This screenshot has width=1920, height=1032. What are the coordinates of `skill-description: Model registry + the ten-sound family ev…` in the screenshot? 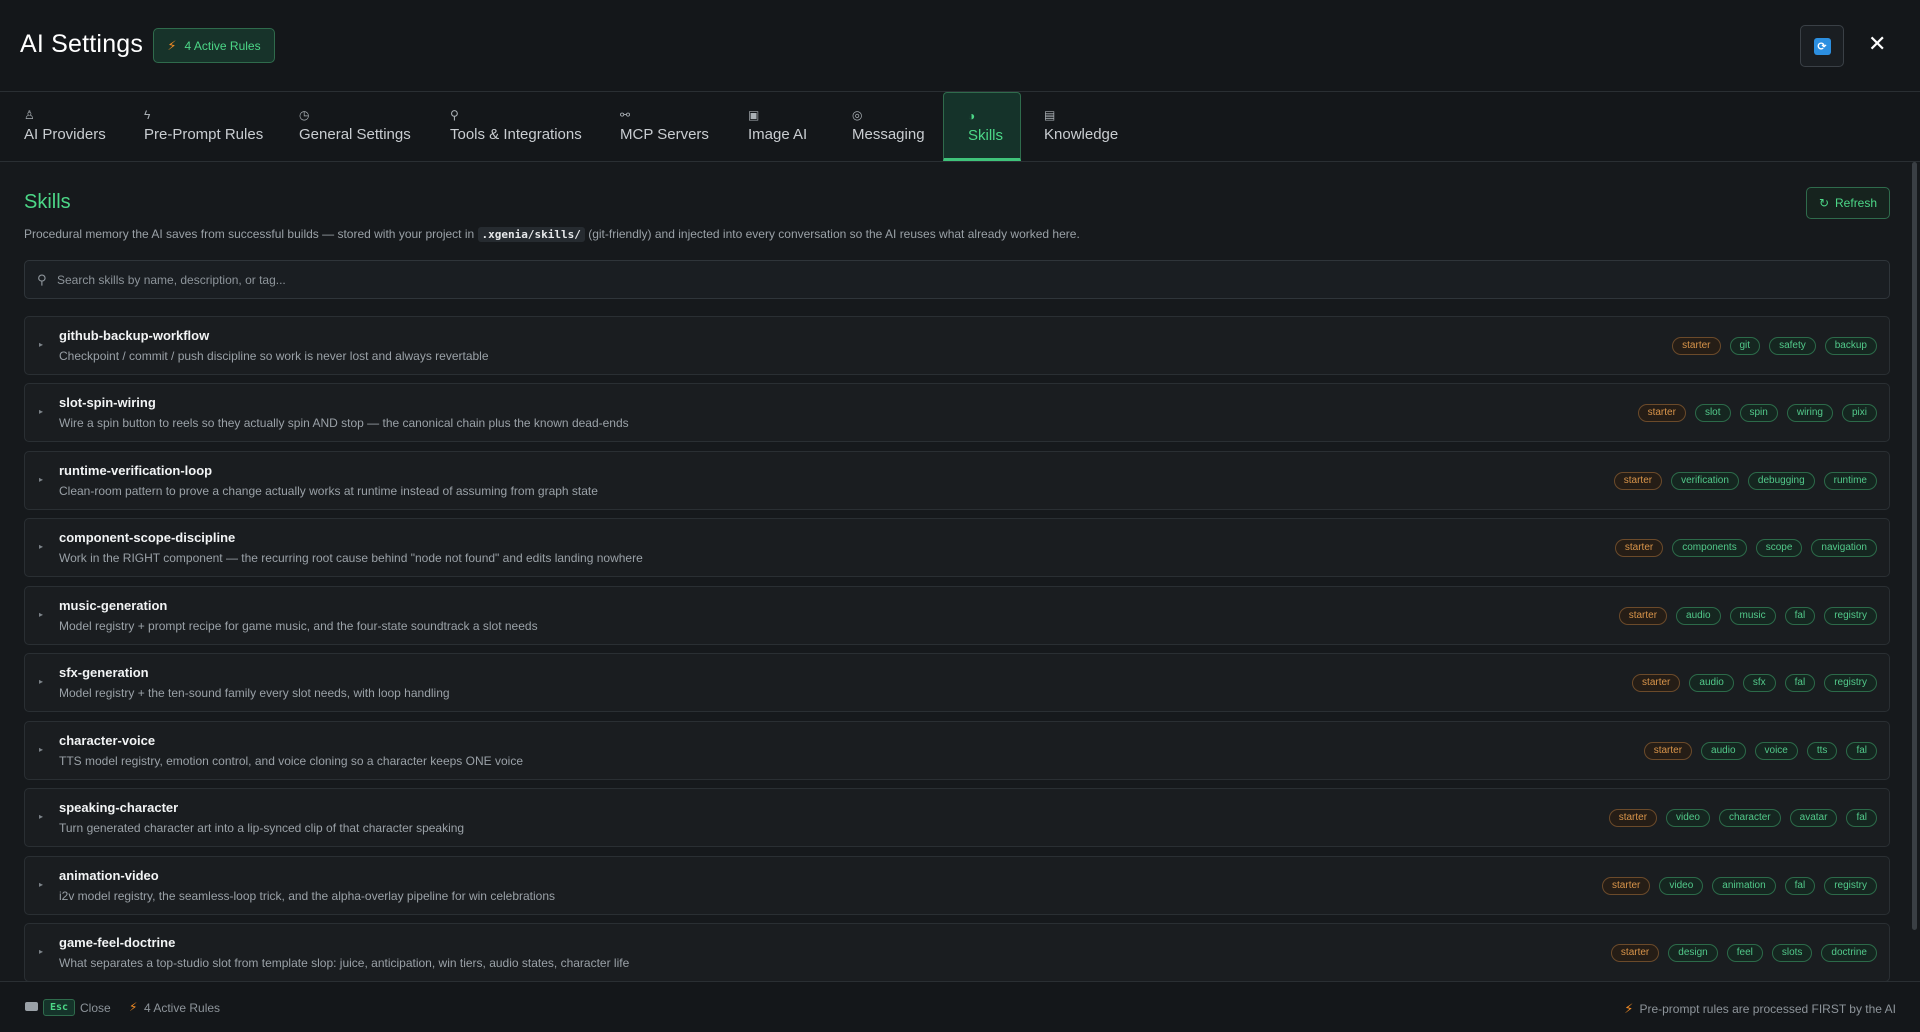 It's located at (254, 693).